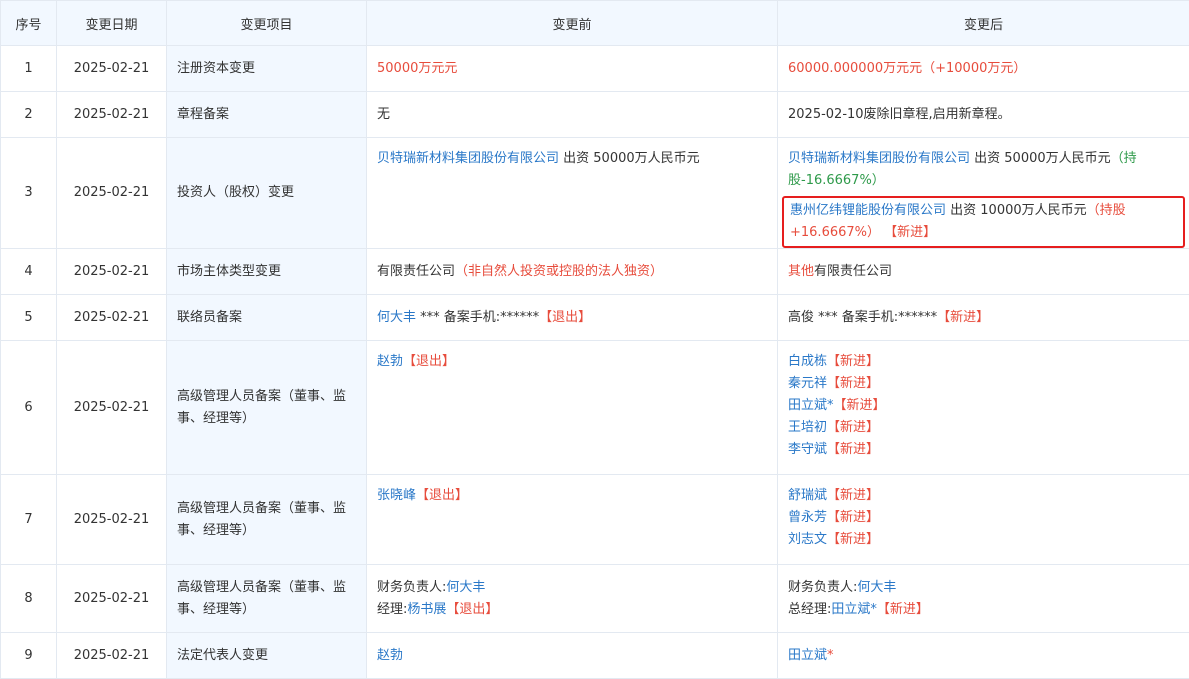 This screenshot has width=1189, height=679. I want to click on list-item: 白成栋【新进】, so click(983, 362).